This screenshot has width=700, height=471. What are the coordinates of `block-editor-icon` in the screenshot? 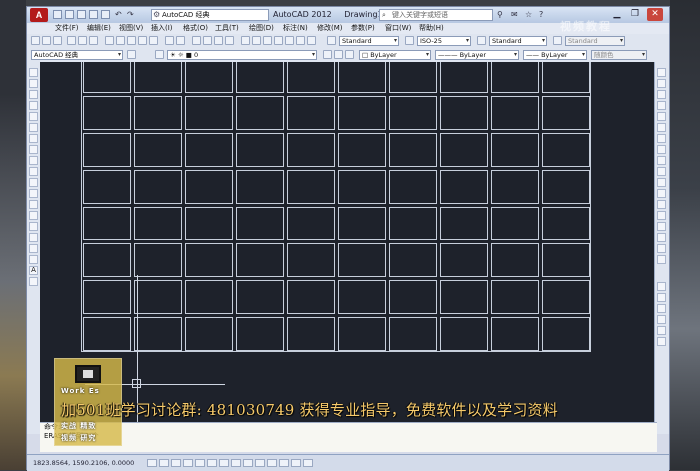 It's located at (153, 40).